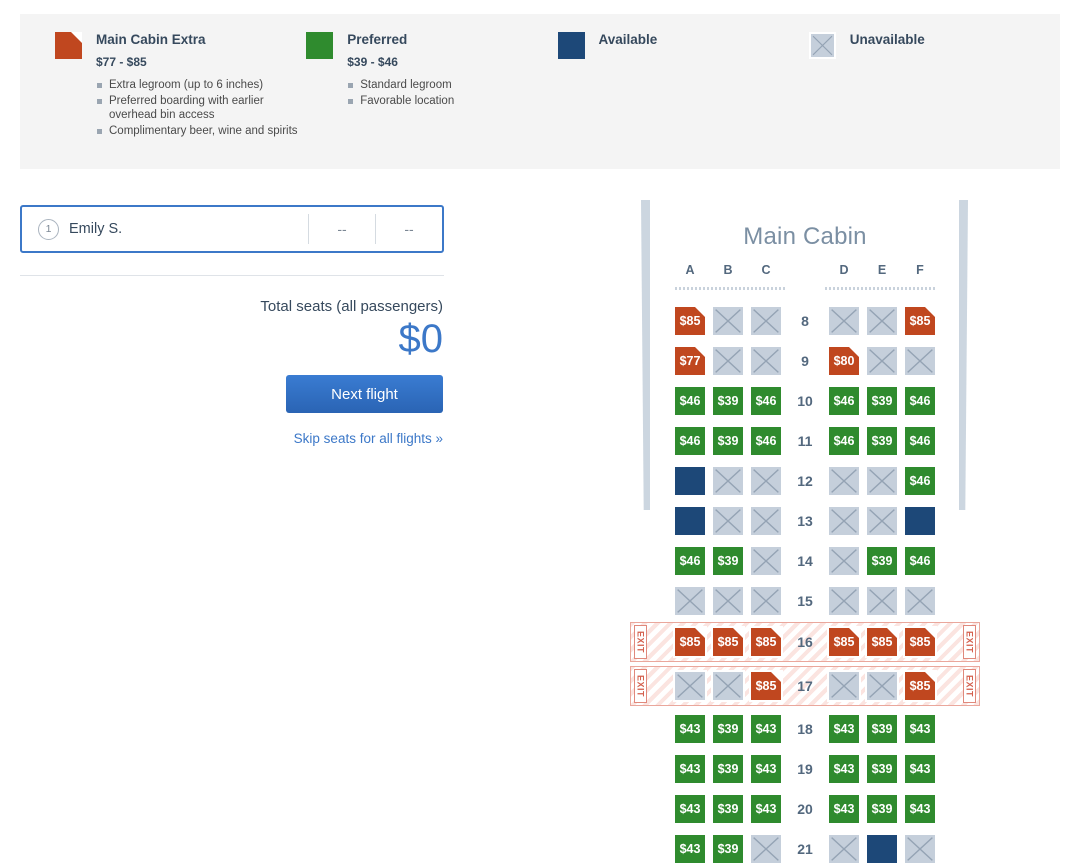  What do you see at coordinates (408, 229) in the screenshot?
I see `passenger-seat-cell-2: --` at bounding box center [408, 229].